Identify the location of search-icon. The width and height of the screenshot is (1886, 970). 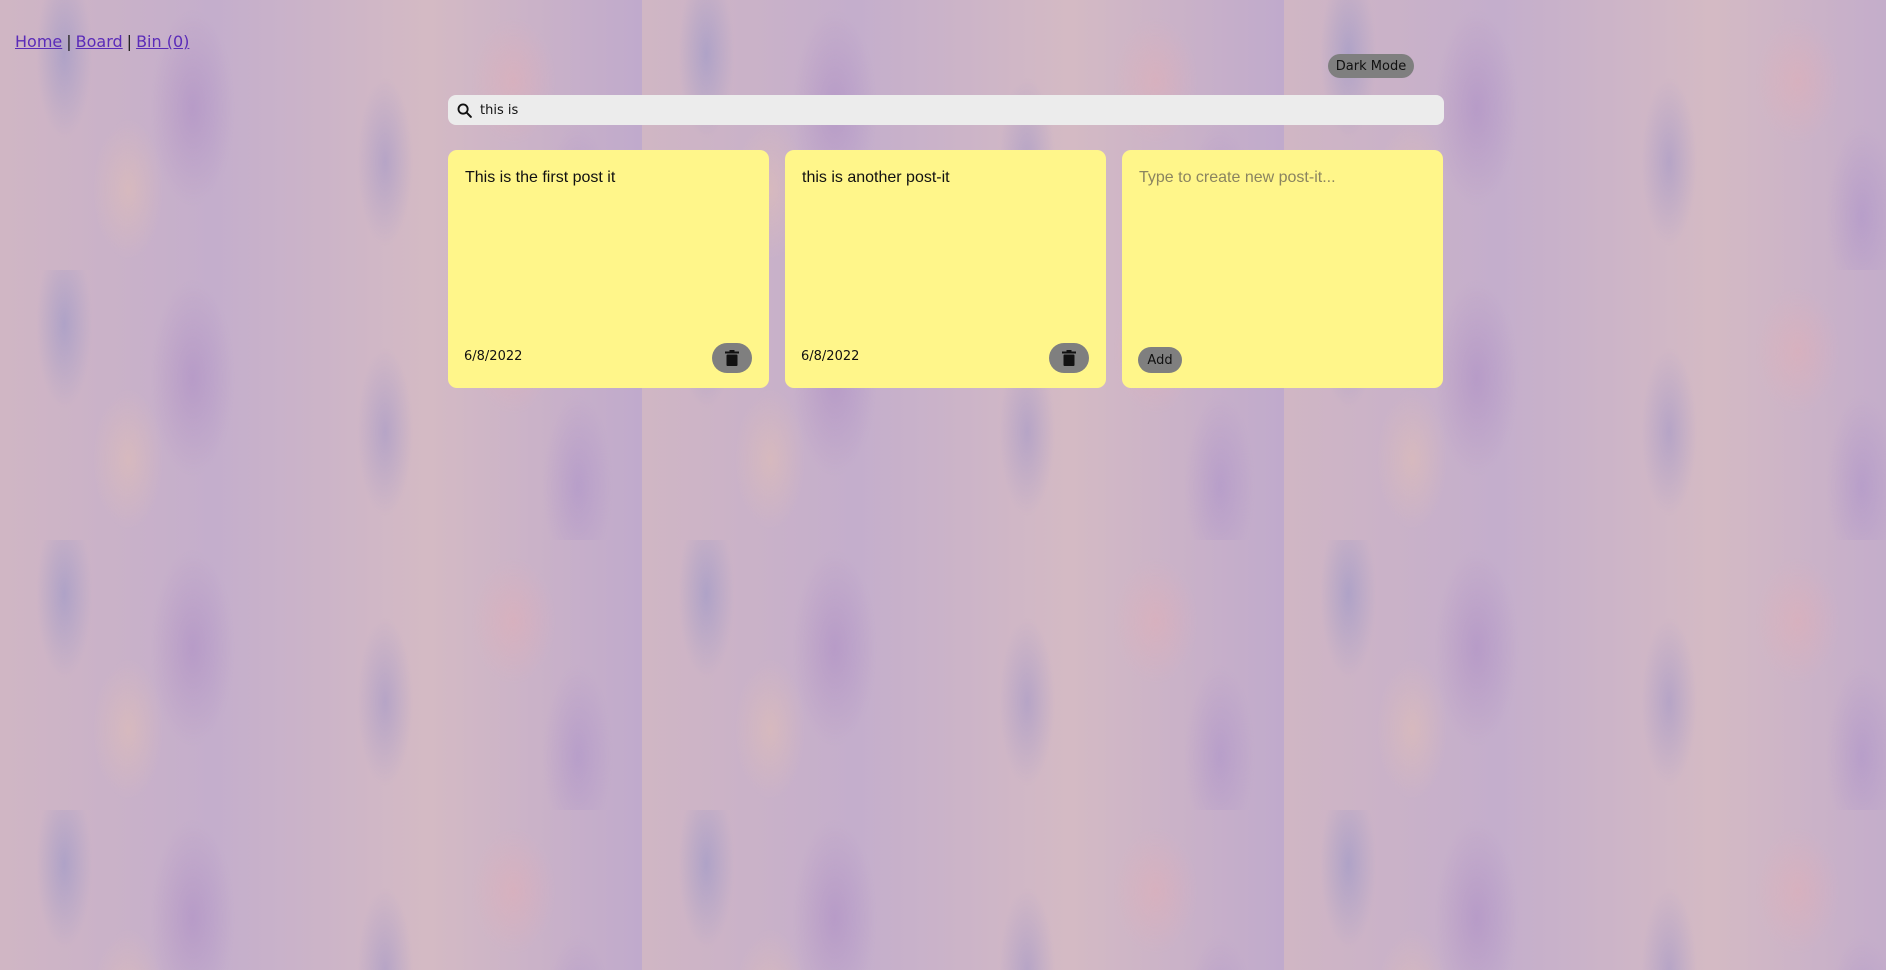
(464, 110).